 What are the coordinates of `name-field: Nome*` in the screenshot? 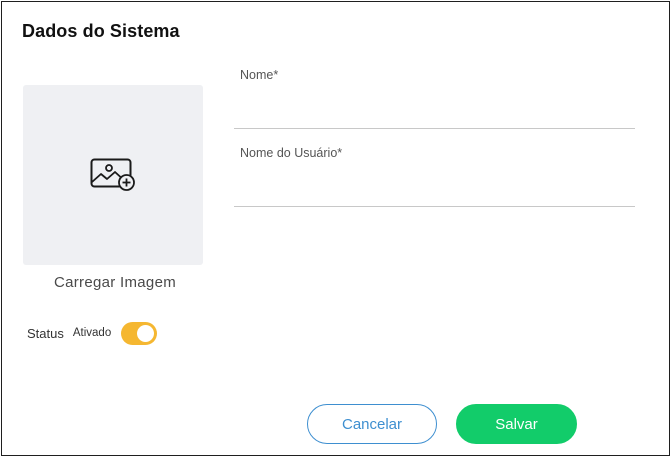 It's located at (434, 97).